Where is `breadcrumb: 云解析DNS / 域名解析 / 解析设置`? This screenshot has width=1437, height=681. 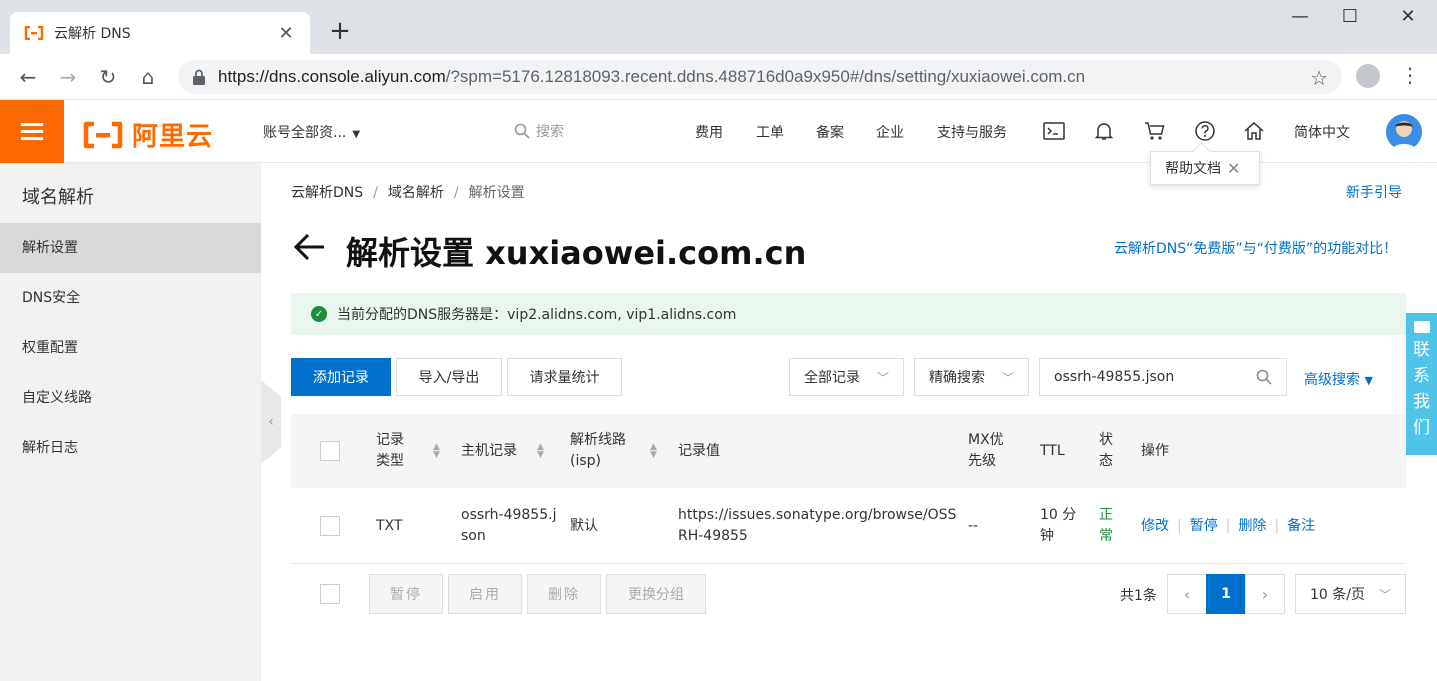
breadcrumb: 云解析DNS / 域名解析 / 解析设置 is located at coordinates (408, 193).